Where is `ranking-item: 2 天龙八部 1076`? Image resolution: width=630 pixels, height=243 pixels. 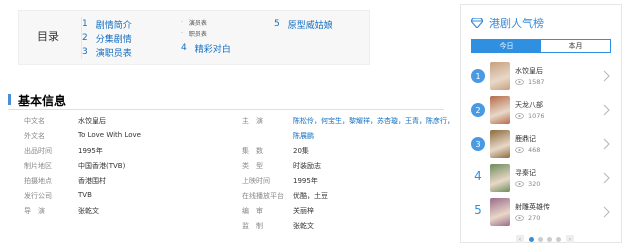 ranking-item: 2 天龙八部 1076 is located at coordinates (545, 110).